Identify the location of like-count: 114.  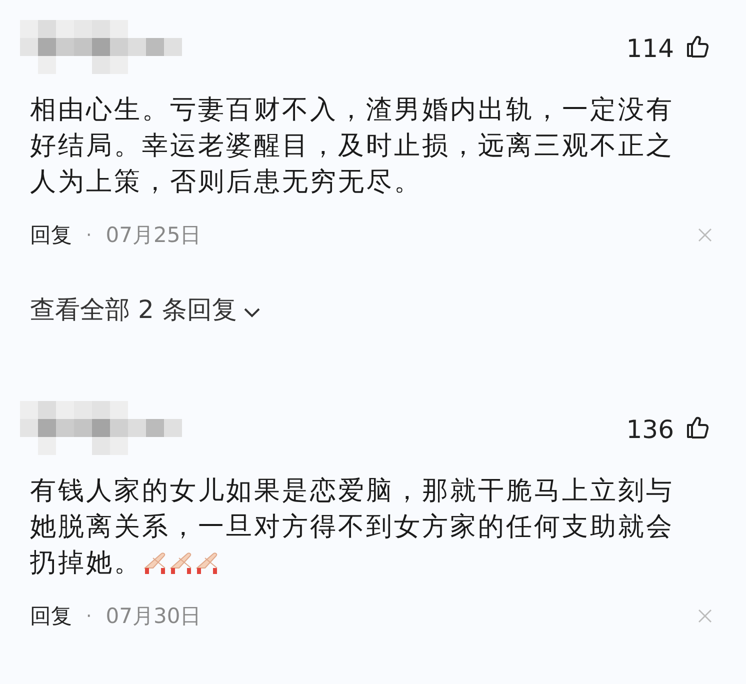
(650, 48).